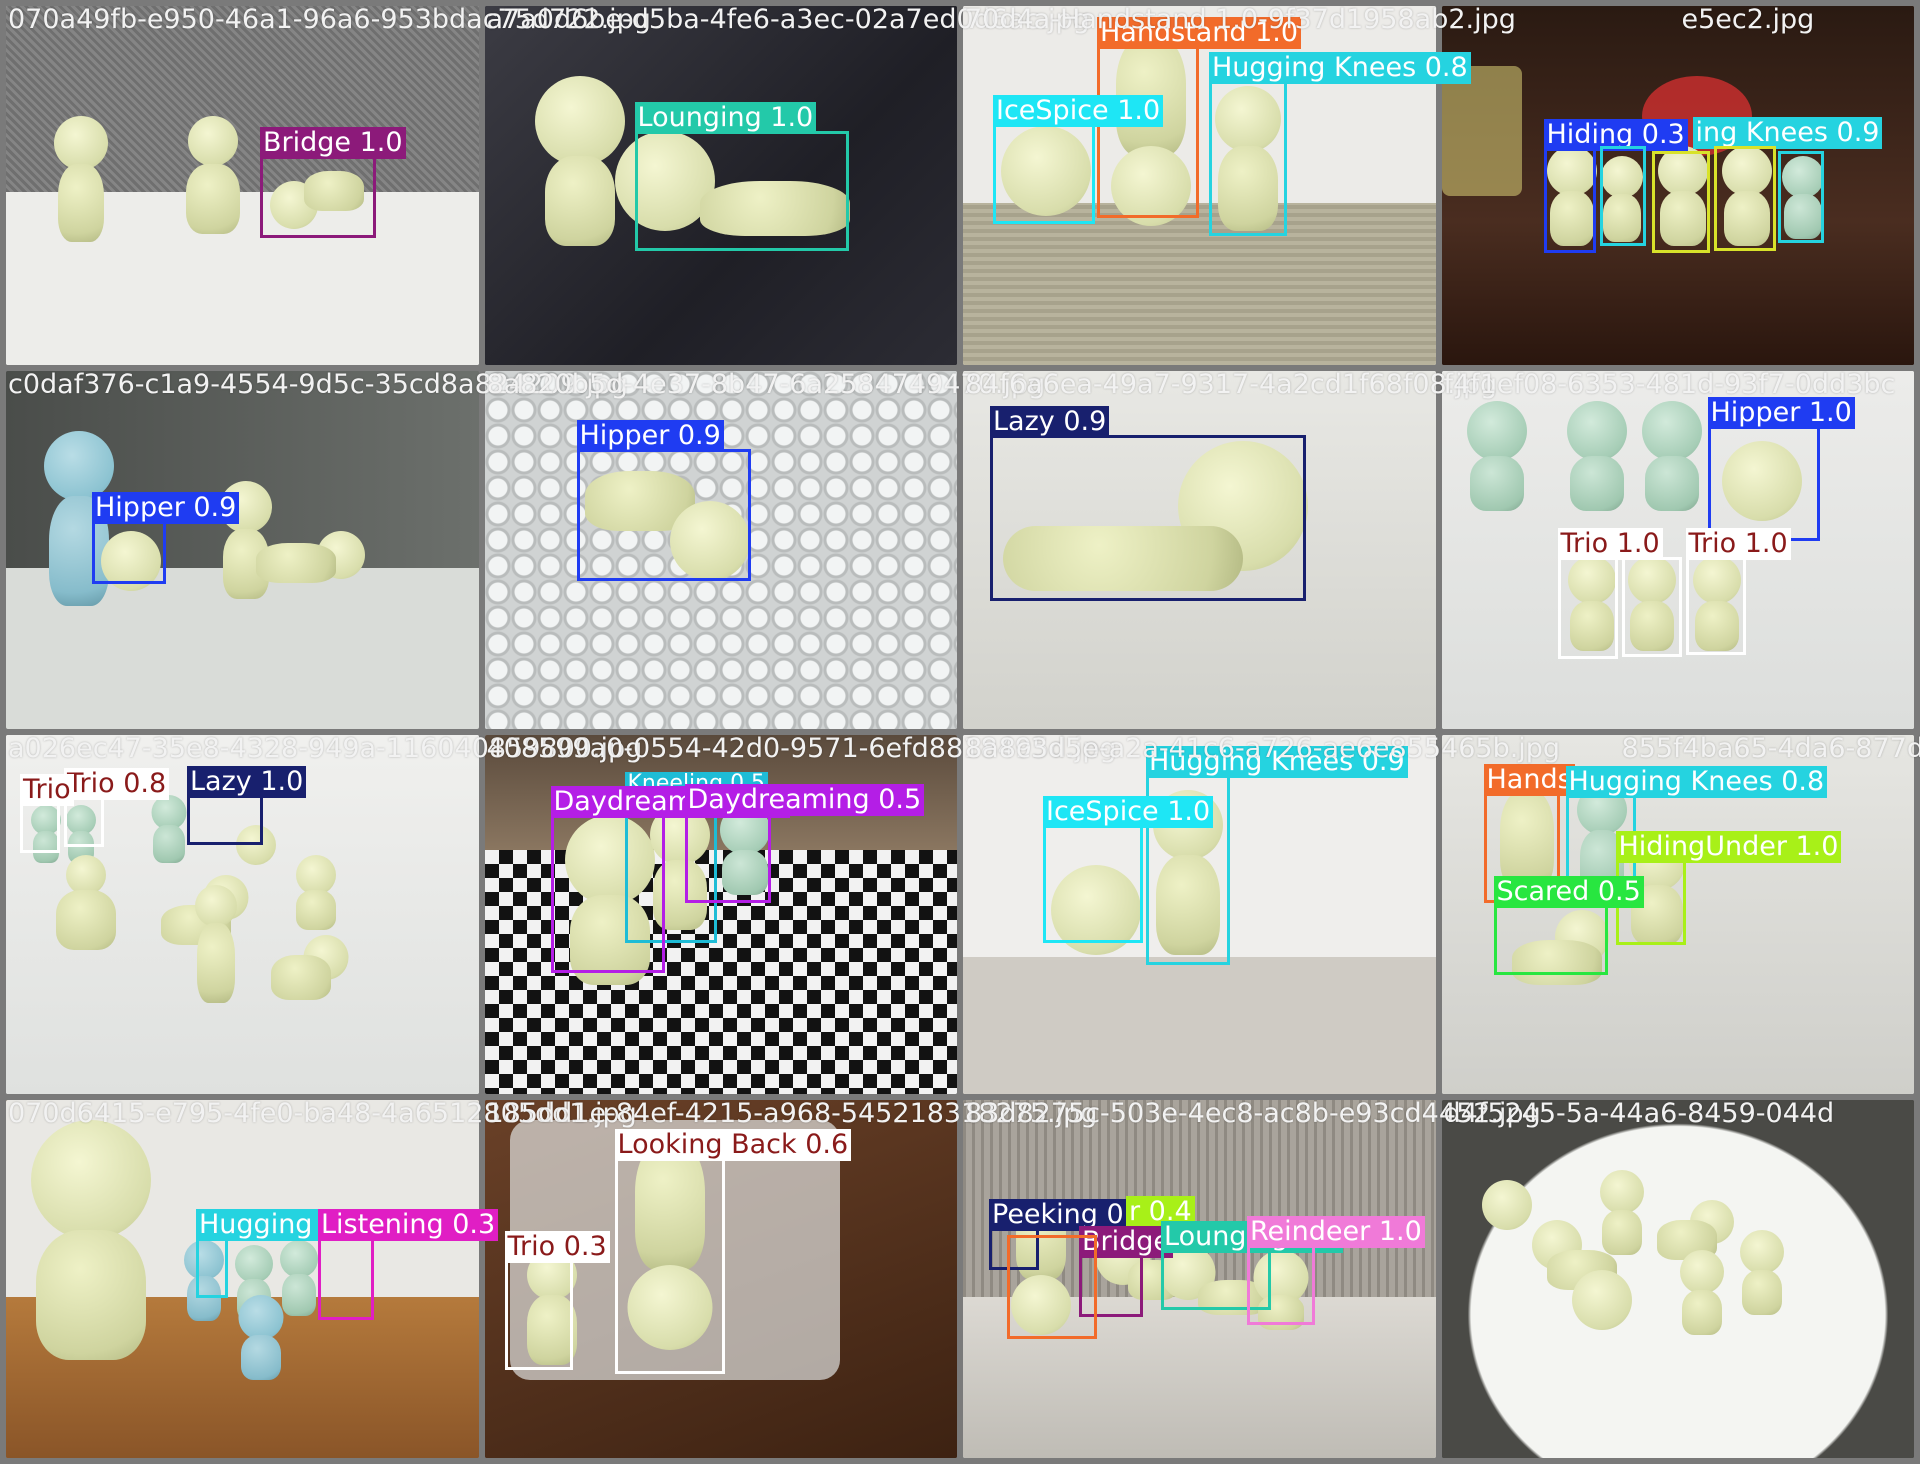  I want to click on detection-label: Trio 0.3, so click(557, 1246).